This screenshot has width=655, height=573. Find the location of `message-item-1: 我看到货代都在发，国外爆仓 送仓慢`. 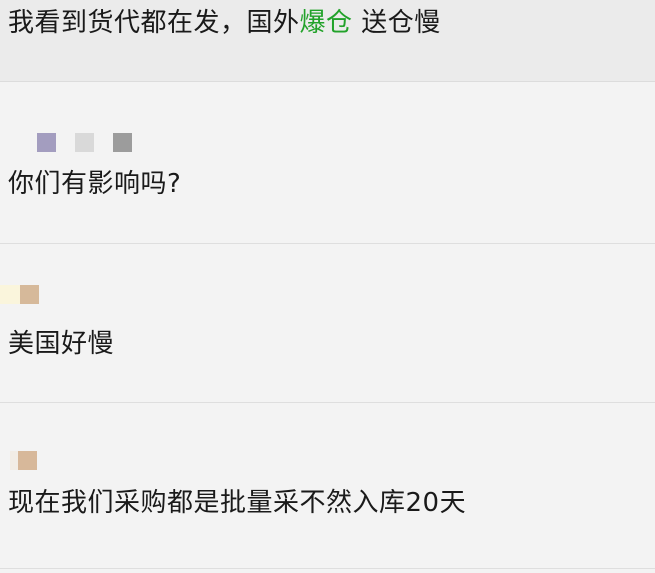

message-item-1: 我看到货代都在发，国外爆仓 送仓慢 is located at coordinates (327, 41).